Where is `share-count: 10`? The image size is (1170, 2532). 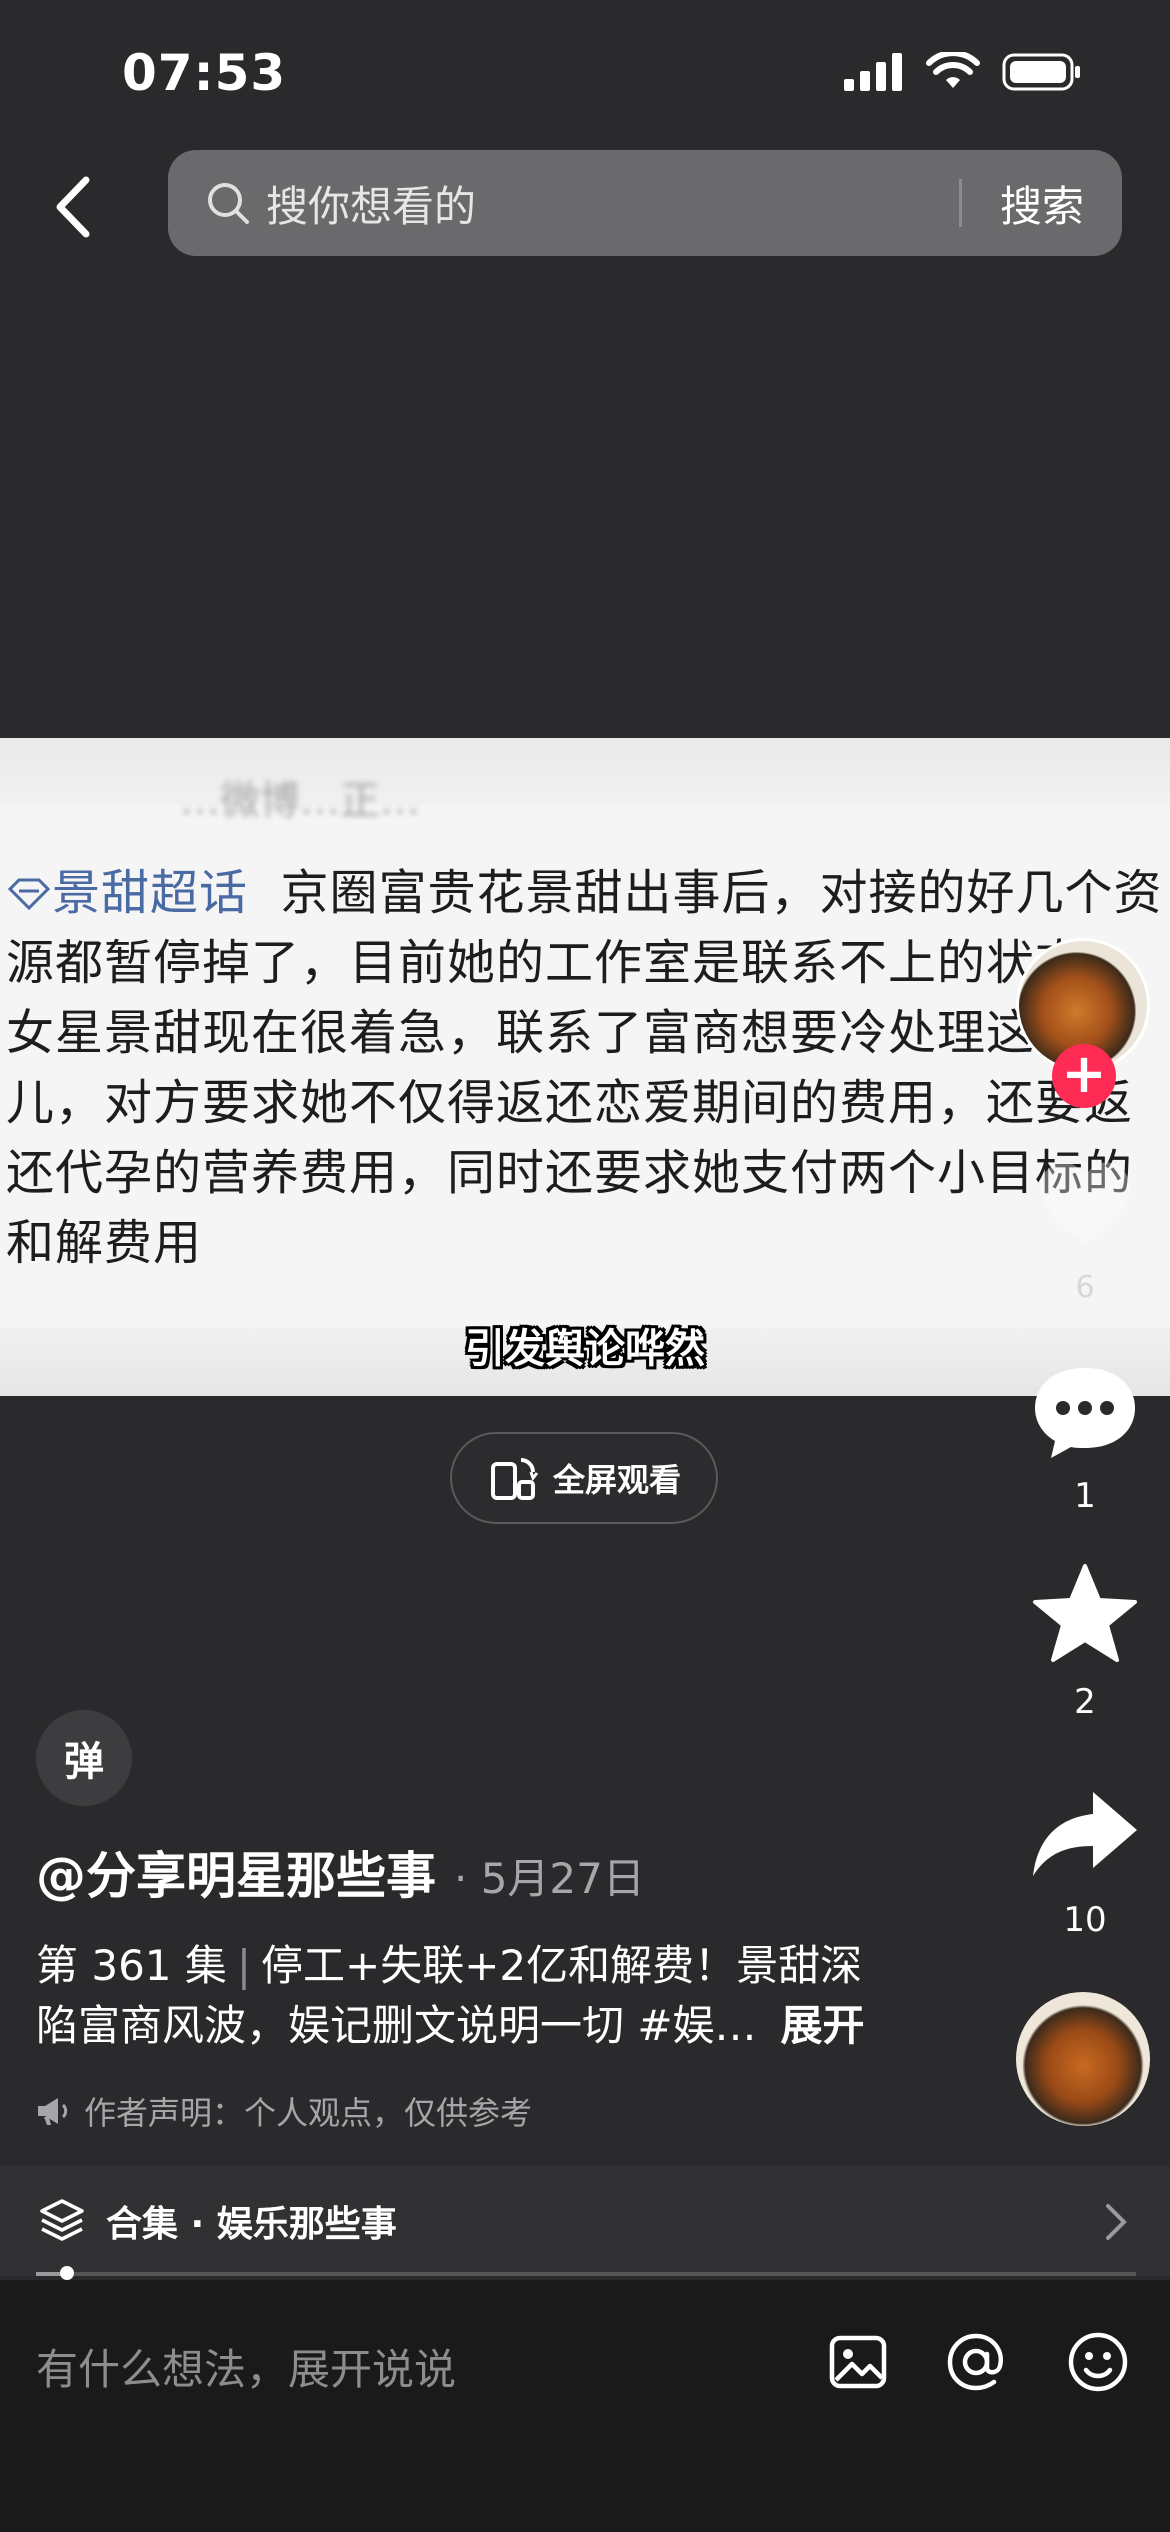 share-count: 10 is located at coordinates (1085, 1920).